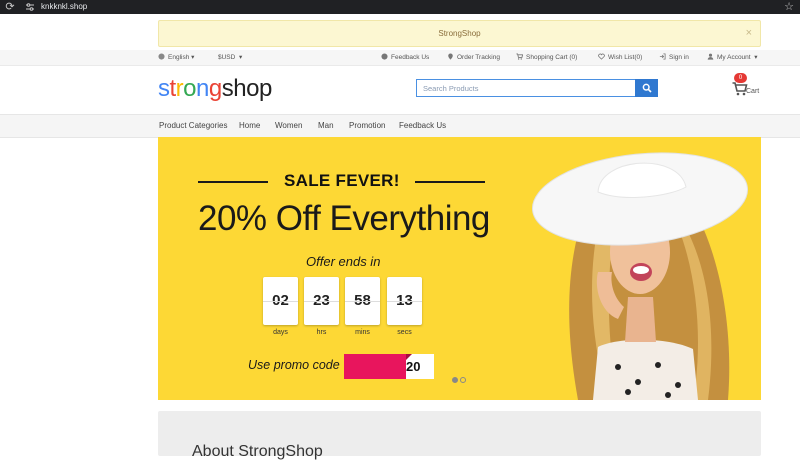 The width and height of the screenshot is (800, 461). Describe the element at coordinates (552, 57) in the screenshot. I see `shopping-cart-label: Shopping Cart (0)` at that location.